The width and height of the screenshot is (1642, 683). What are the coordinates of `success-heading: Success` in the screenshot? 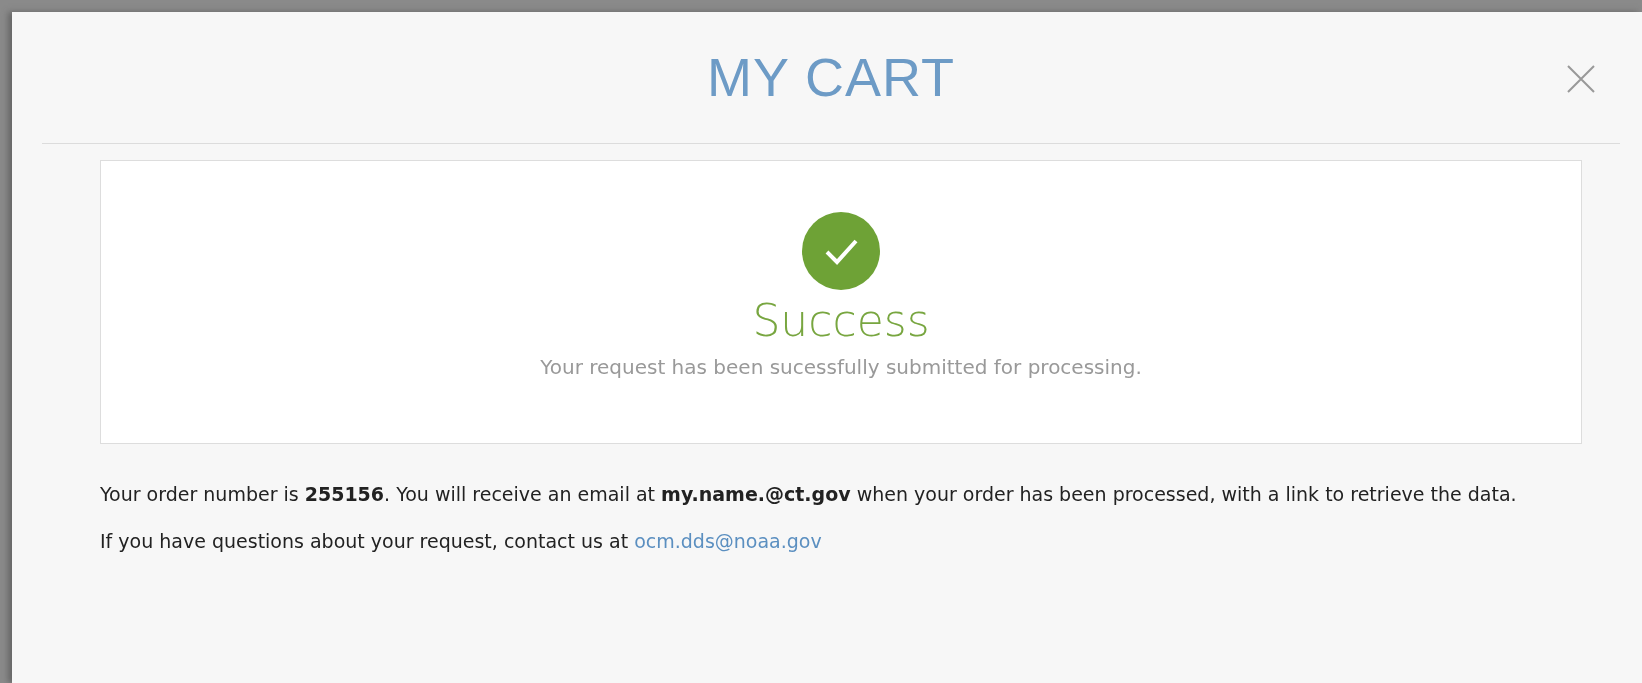 It's located at (841, 321).